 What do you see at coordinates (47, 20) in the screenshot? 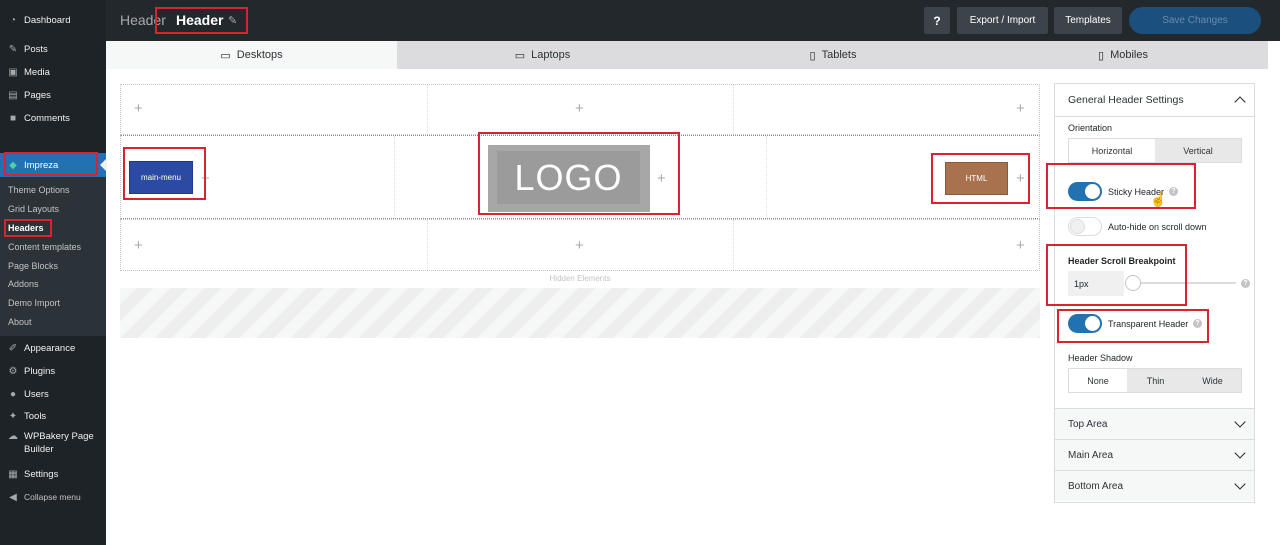
I see `sidebar-item-label: Dashboard` at bounding box center [47, 20].